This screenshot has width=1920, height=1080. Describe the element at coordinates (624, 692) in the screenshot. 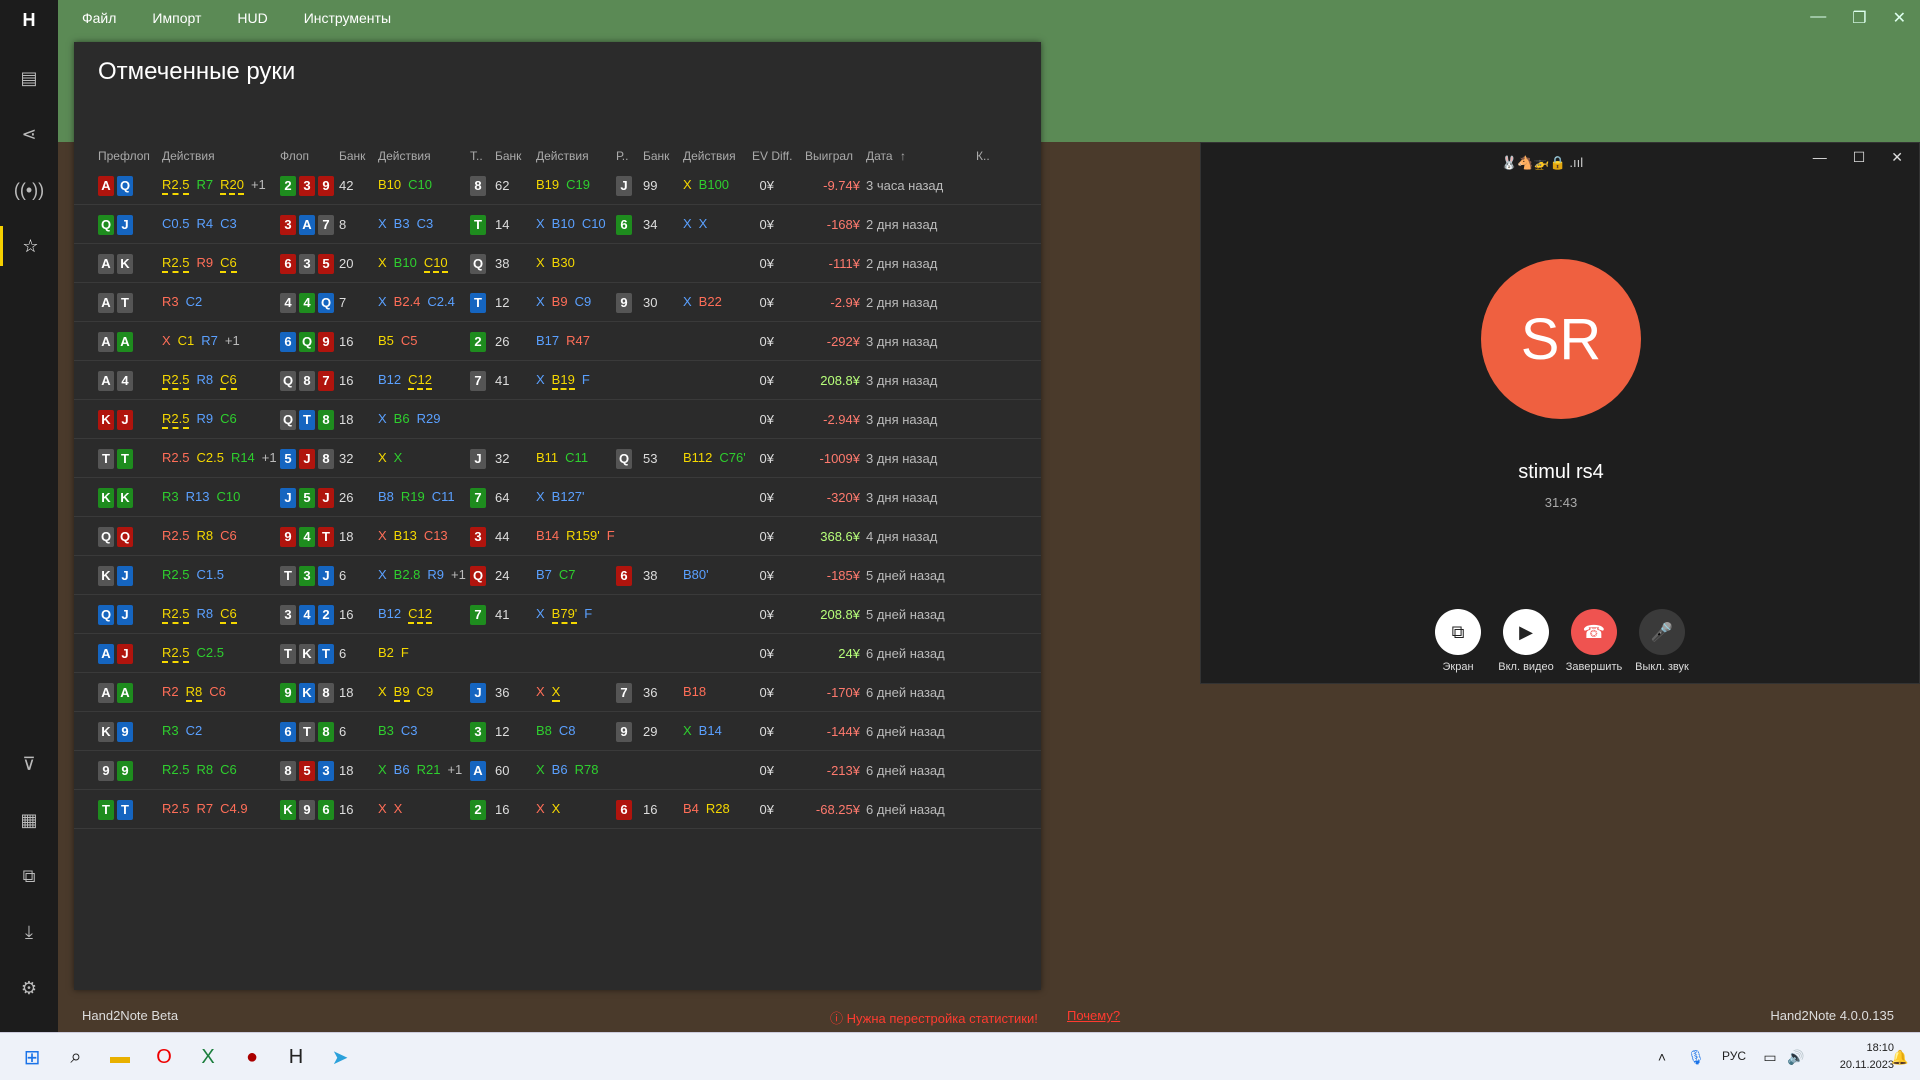

I see `card: 7` at that location.